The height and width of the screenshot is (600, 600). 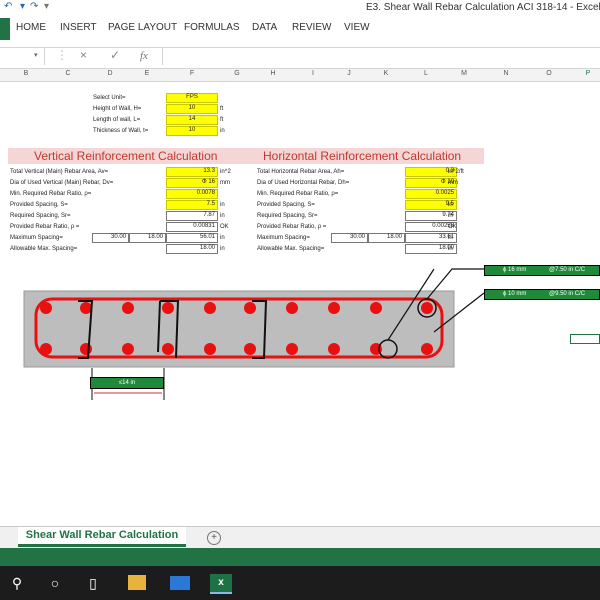 I want to click on tab-review: REVIEW, so click(x=311, y=27).